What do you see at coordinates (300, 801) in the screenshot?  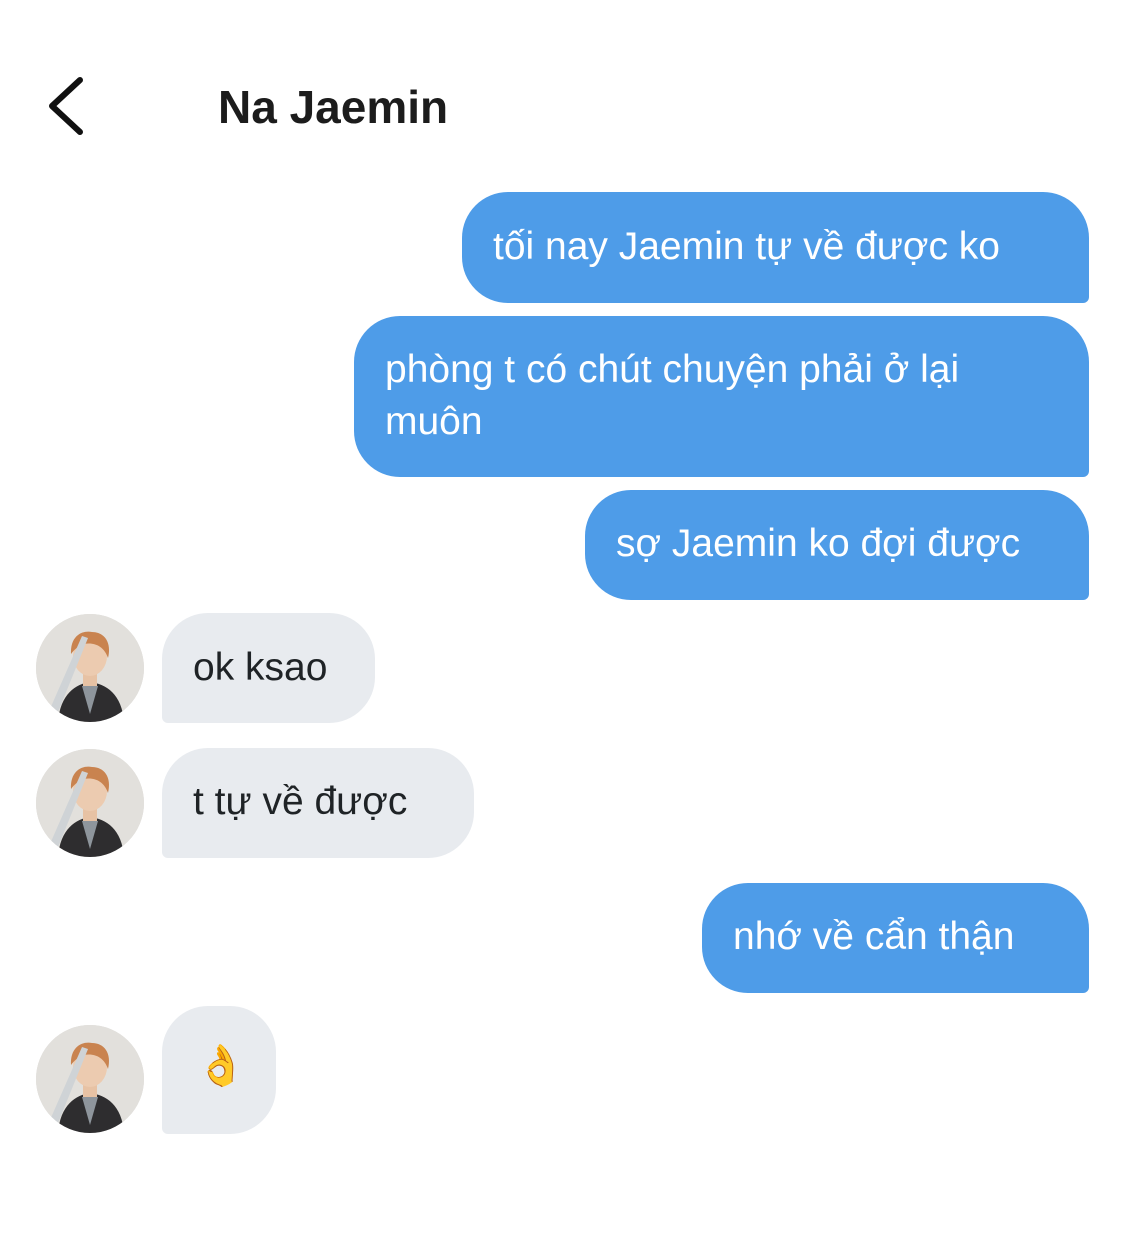 I see `message-text: t tự về được` at bounding box center [300, 801].